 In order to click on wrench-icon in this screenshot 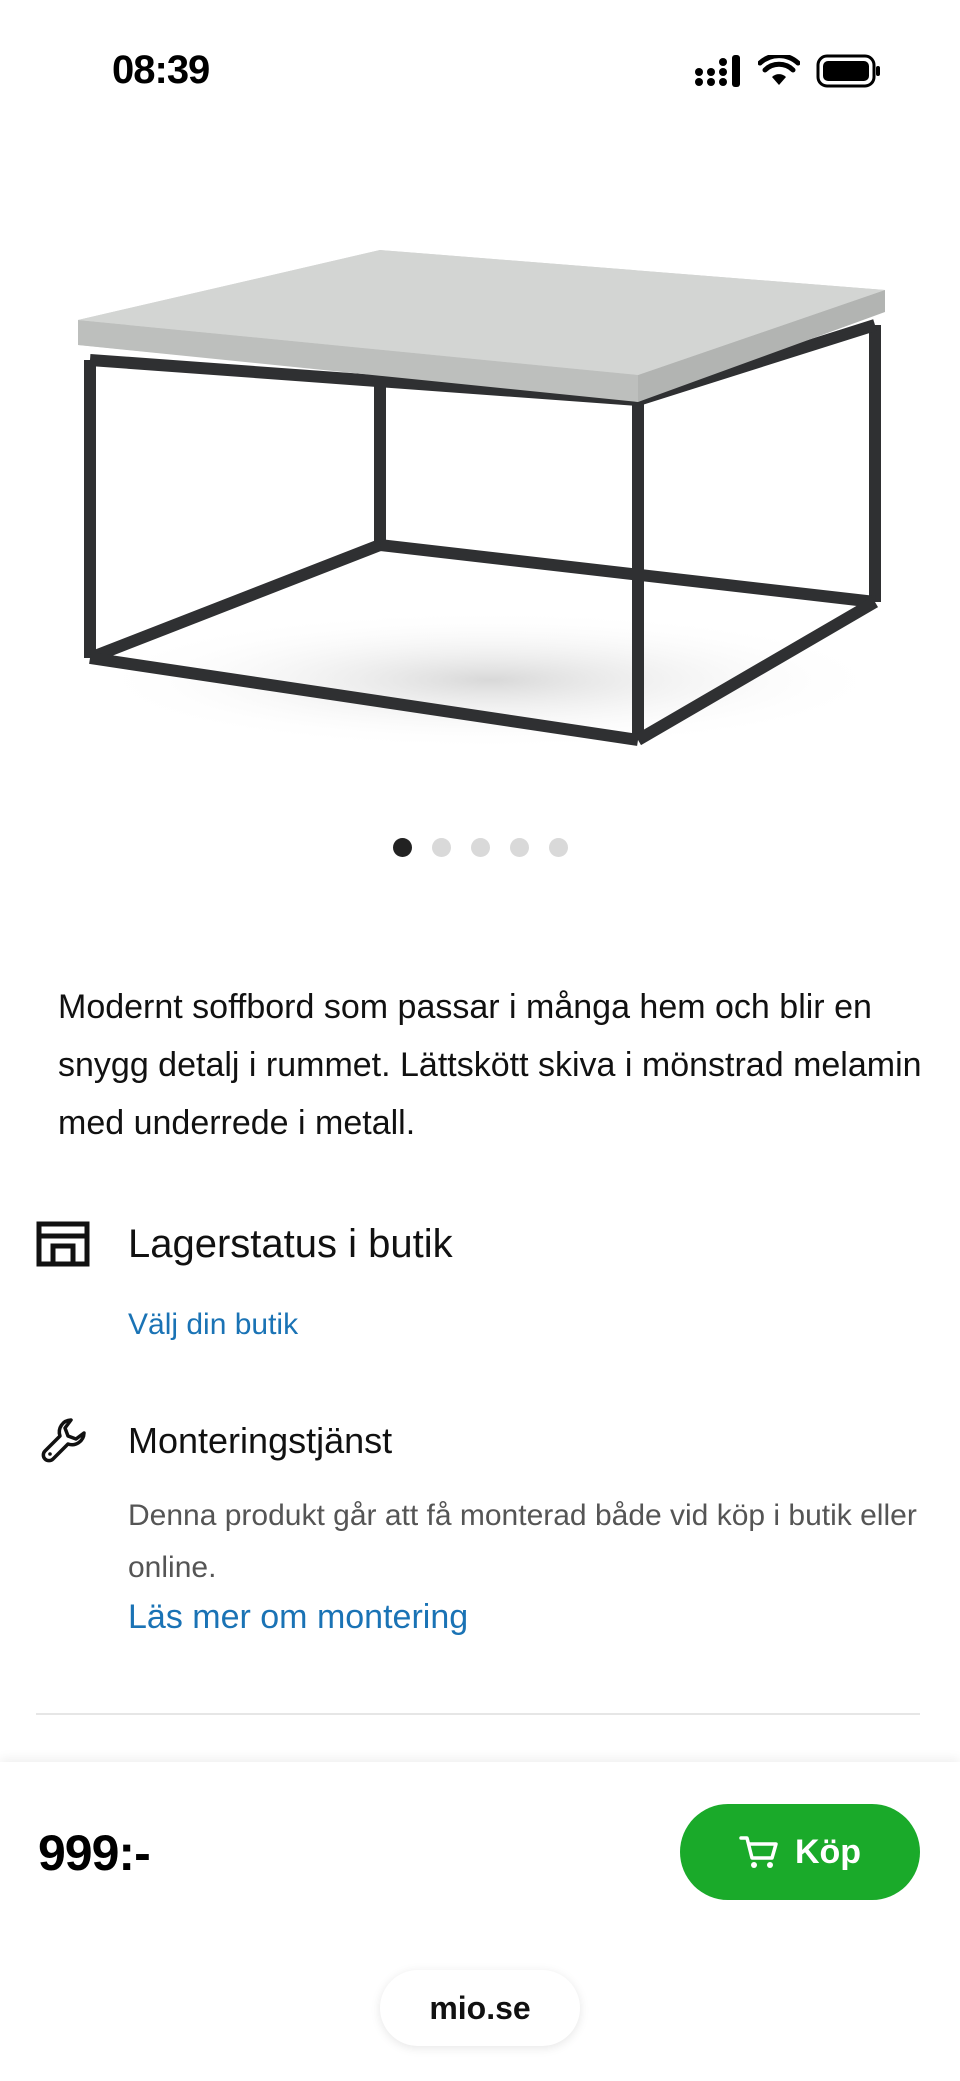, I will do `click(63, 1440)`.